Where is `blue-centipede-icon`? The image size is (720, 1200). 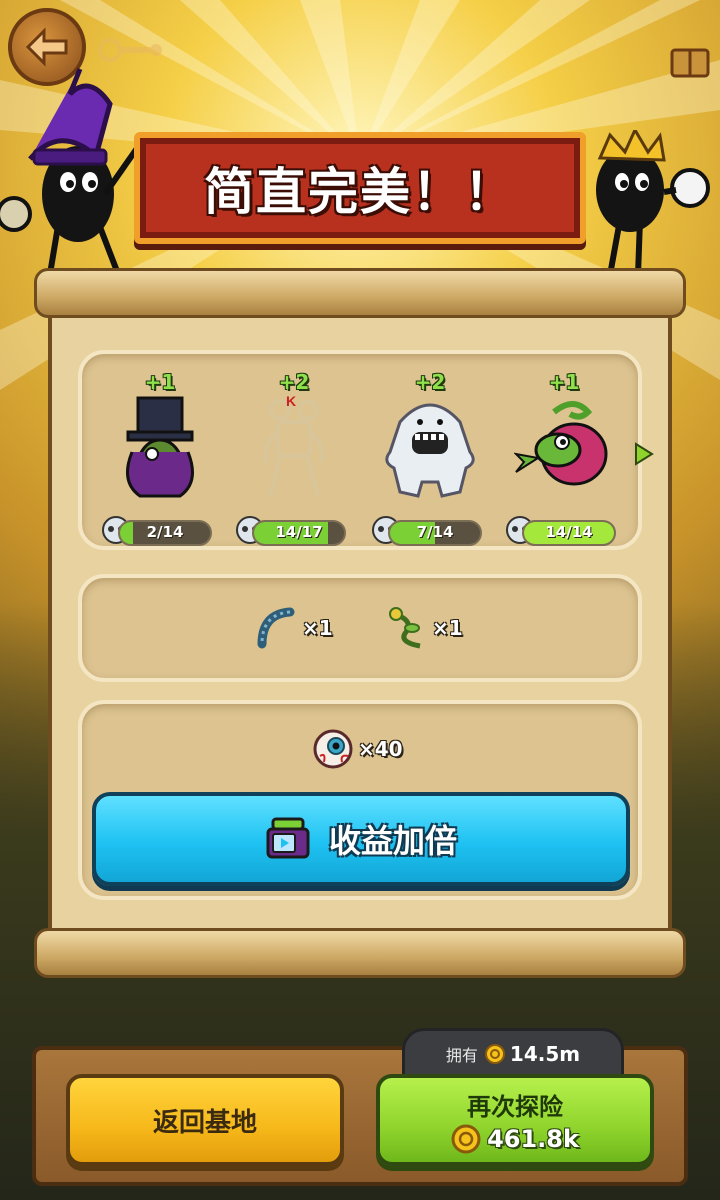 blue-centipede-icon is located at coordinates (276, 628).